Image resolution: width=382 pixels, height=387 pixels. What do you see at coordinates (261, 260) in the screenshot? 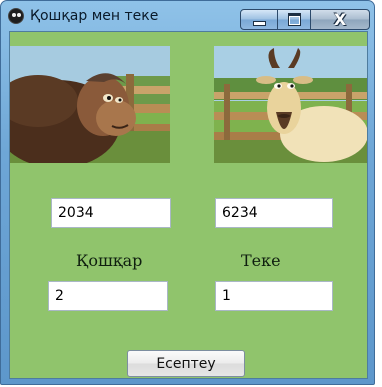
I see `goat-label: Теке` at bounding box center [261, 260].